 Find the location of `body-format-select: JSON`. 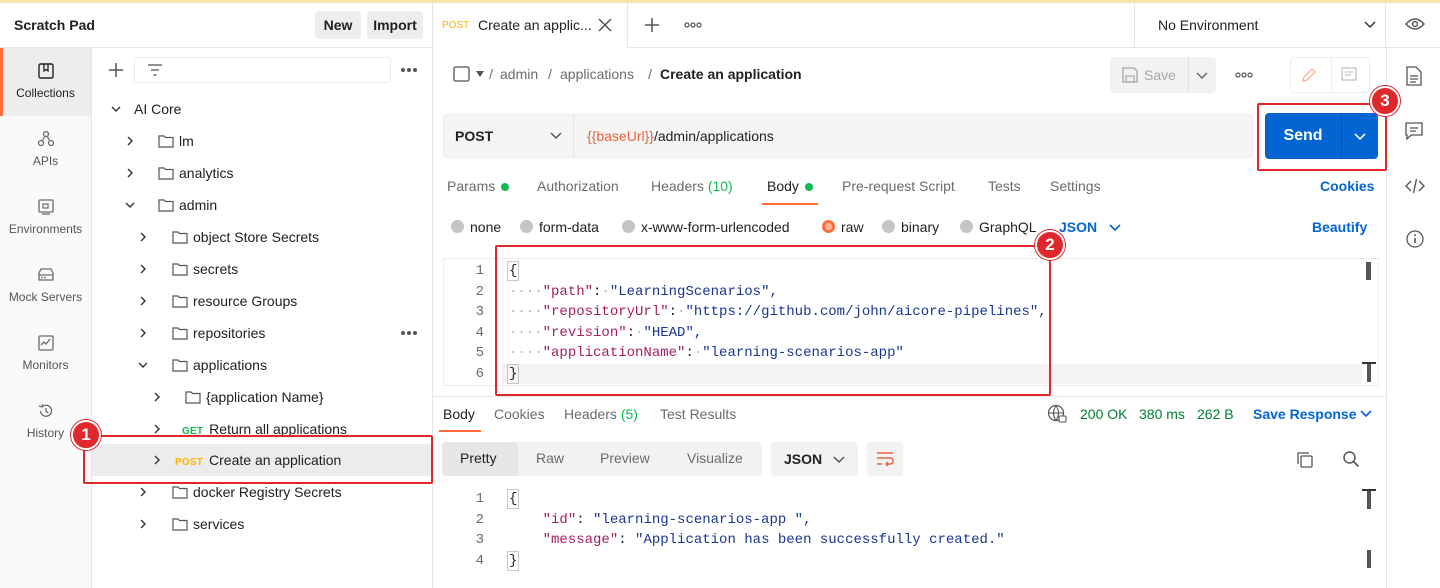

body-format-select: JSON is located at coordinates (1078, 227).